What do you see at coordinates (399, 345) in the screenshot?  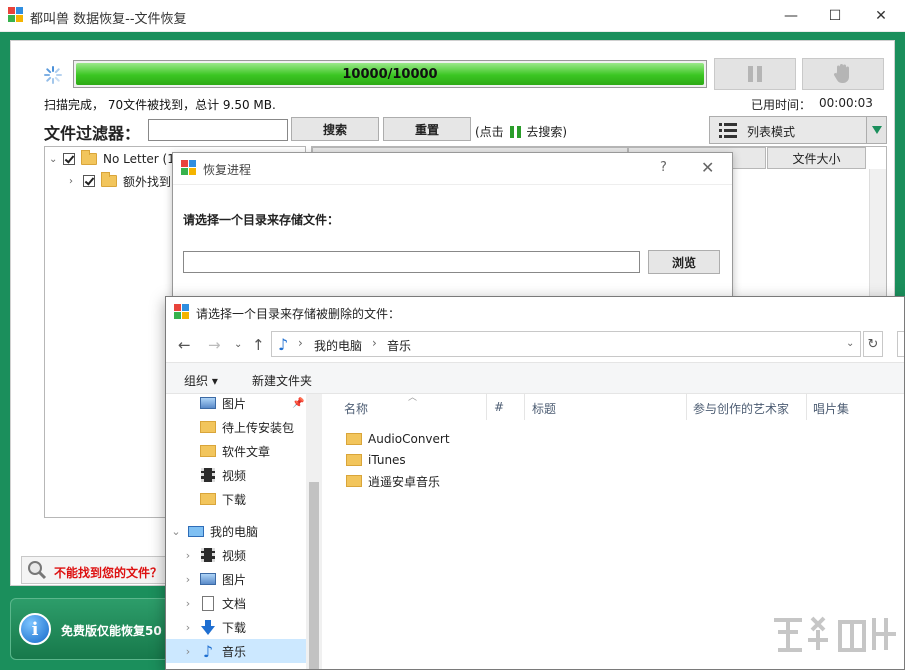 I see `breadcrumb-music: 音乐` at bounding box center [399, 345].